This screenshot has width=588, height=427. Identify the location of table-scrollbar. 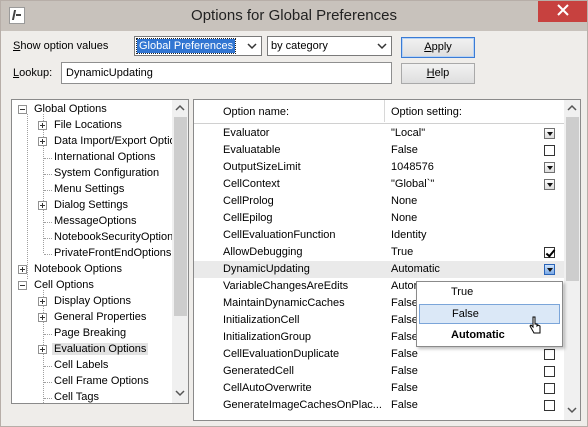
(572, 260).